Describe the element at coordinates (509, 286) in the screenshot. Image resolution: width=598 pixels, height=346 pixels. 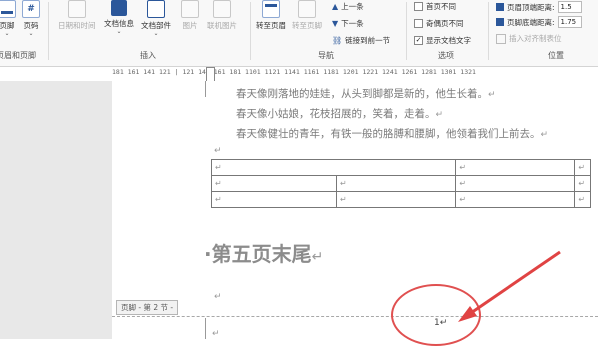
I see `annotation-arrow-icon` at that location.